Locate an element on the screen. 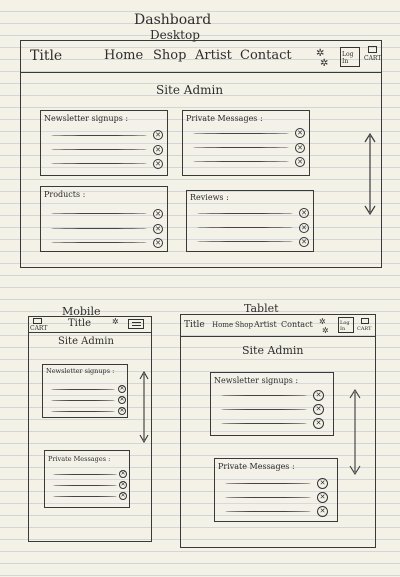  desktop-scroll-arrow-icon is located at coordinates (370, 175).